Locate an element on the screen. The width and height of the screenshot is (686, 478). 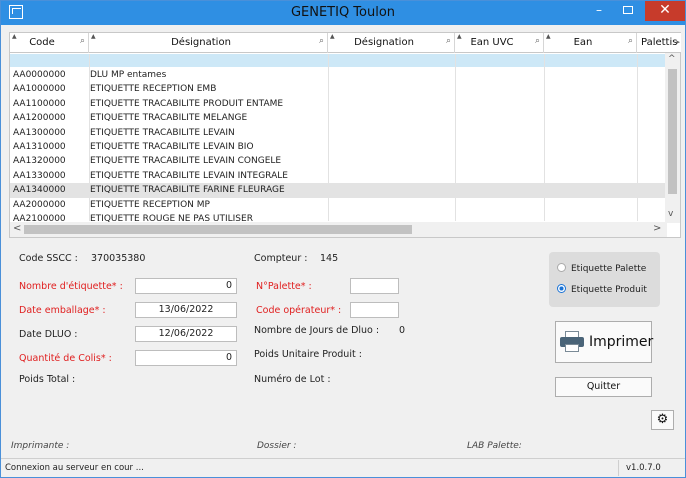
radio-etiquette-palette: Etiquette Palette is located at coordinates (602, 268).